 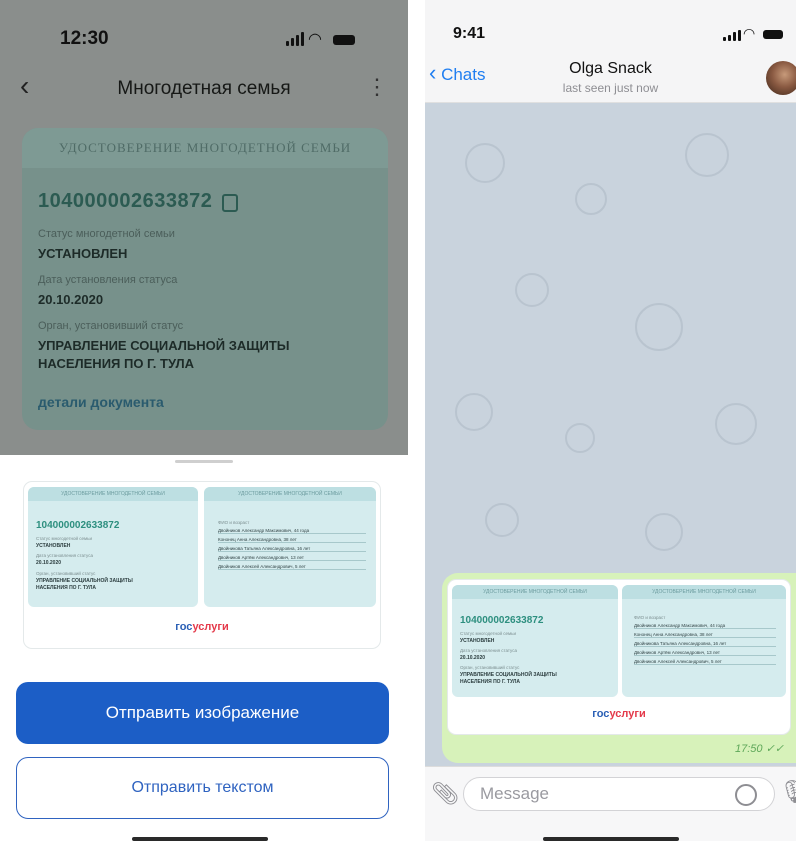 I want to click on copy-icon, so click(x=230, y=203).